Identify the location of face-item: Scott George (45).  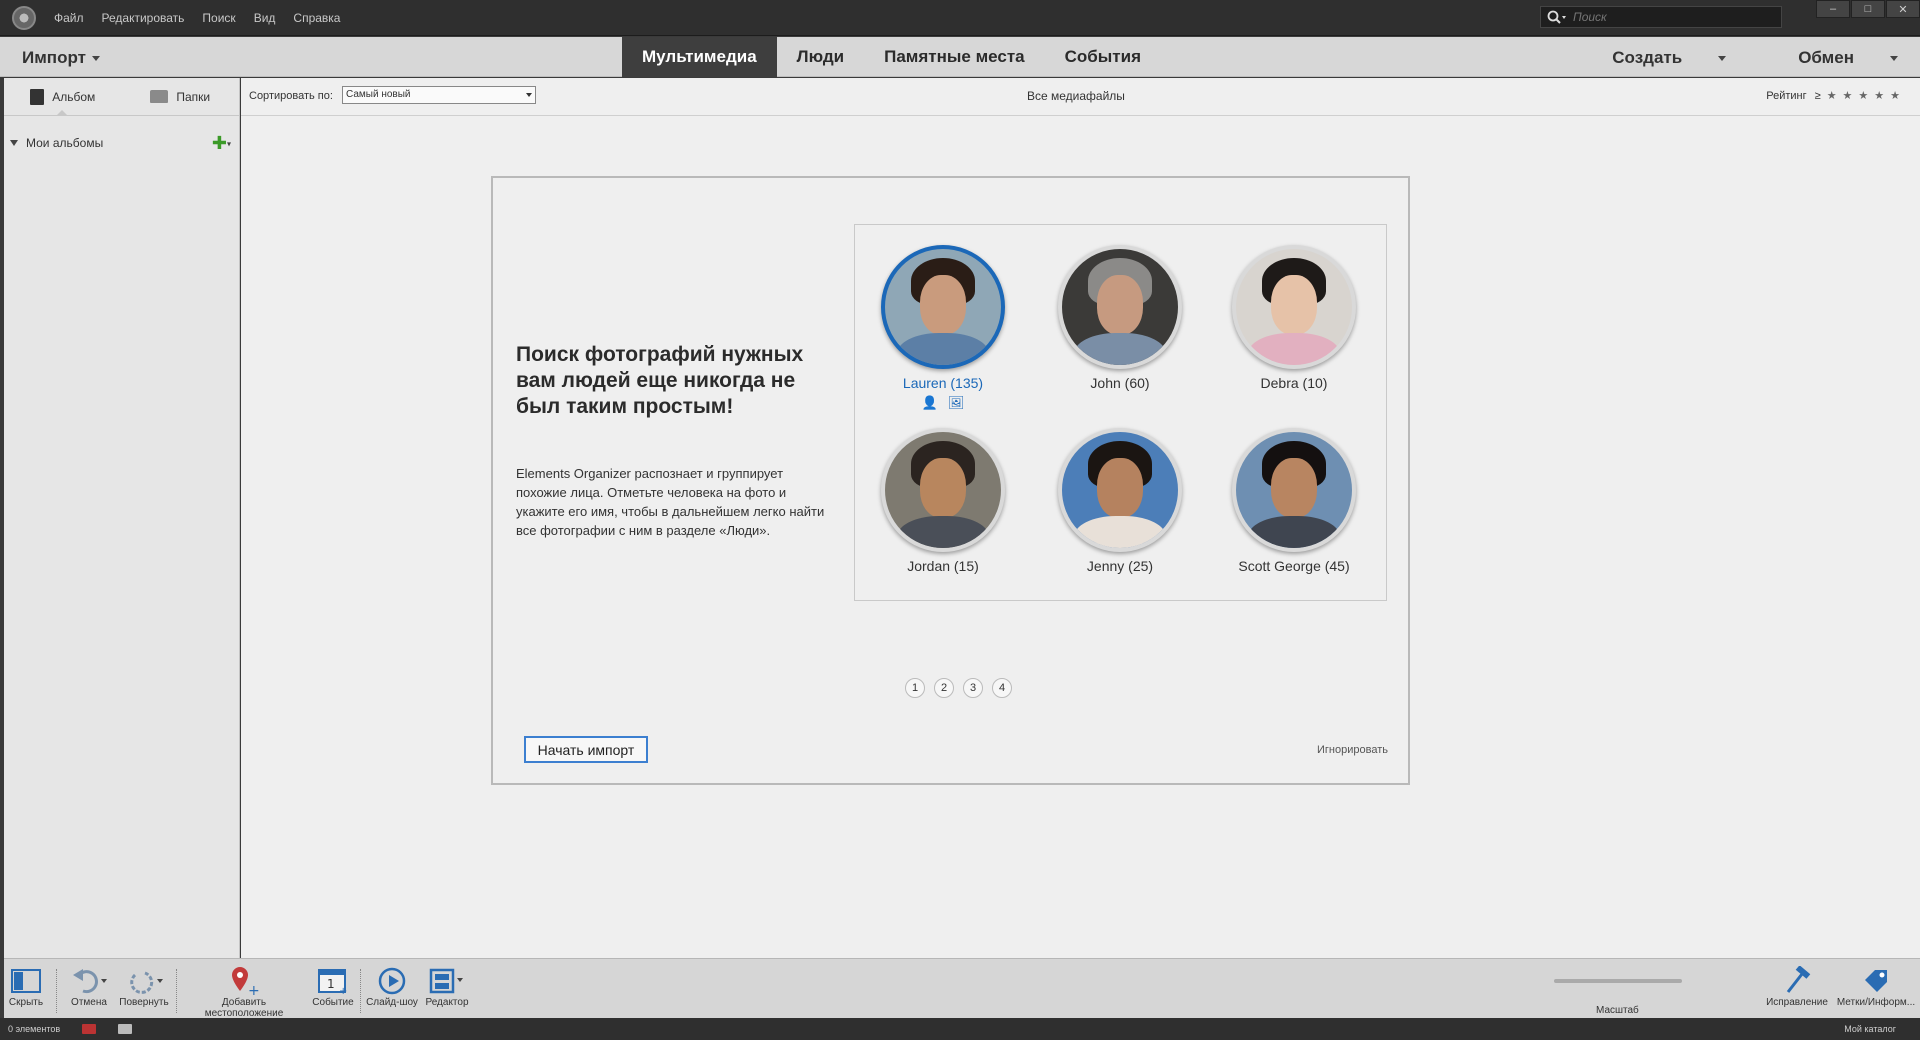
(1294, 501).